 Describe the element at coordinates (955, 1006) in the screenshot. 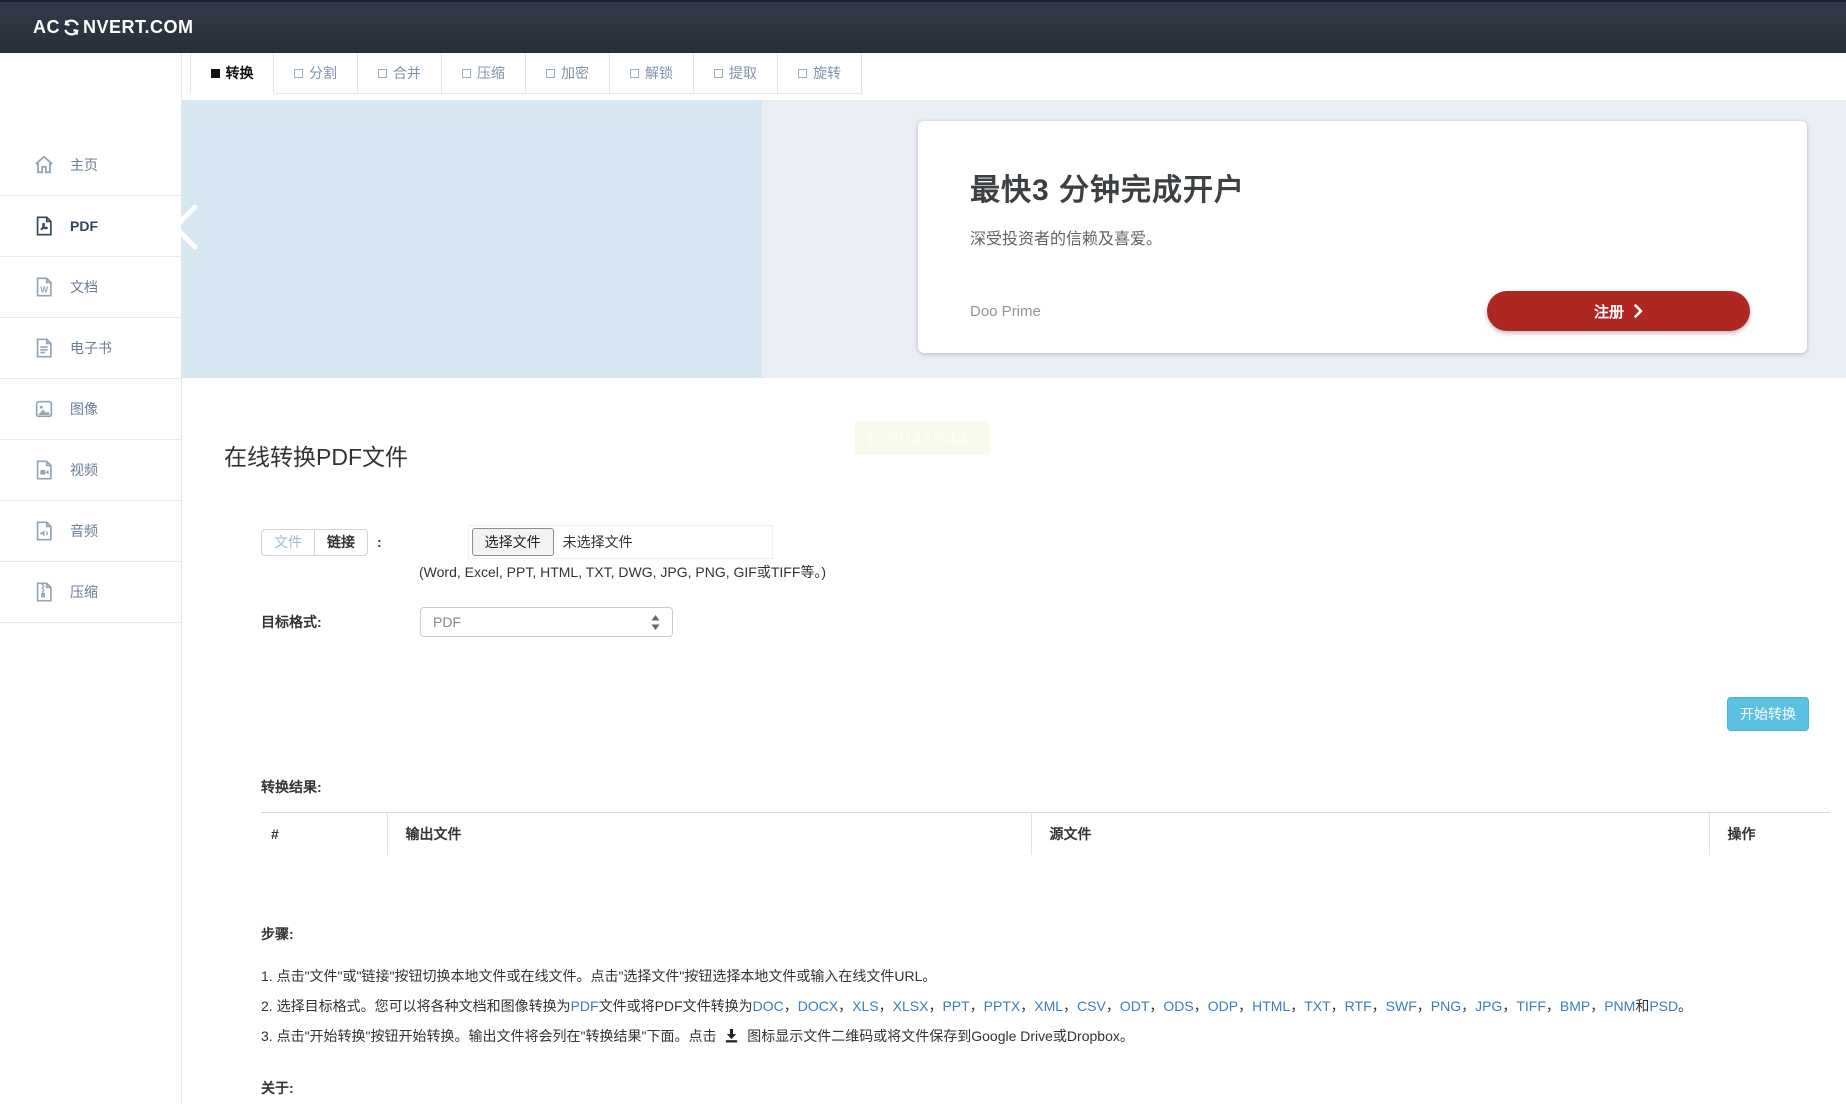

I see `format-link-ppt: PPT` at that location.